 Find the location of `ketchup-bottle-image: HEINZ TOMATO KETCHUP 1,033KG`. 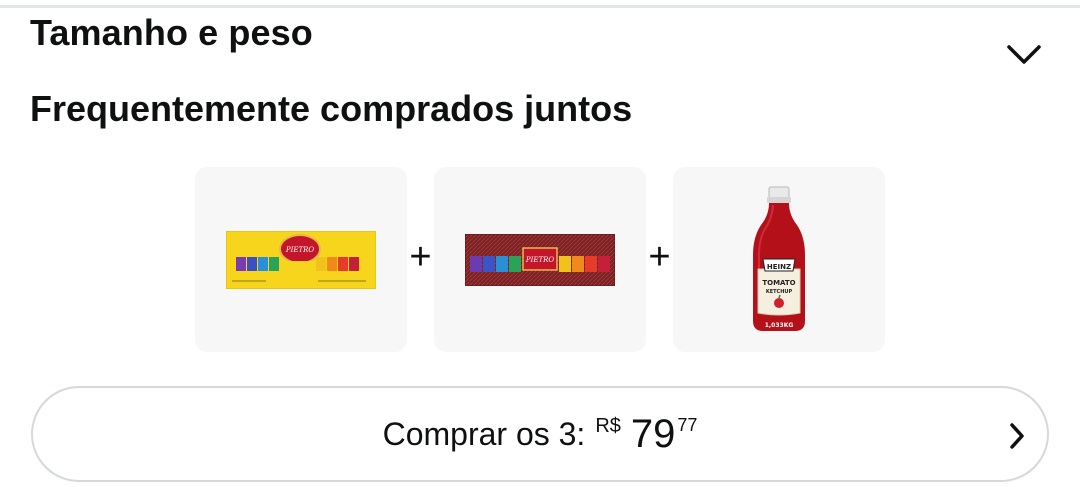

ketchup-bottle-image: HEINZ TOMATO KETCHUP 1,033KG is located at coordinates (779, 260).